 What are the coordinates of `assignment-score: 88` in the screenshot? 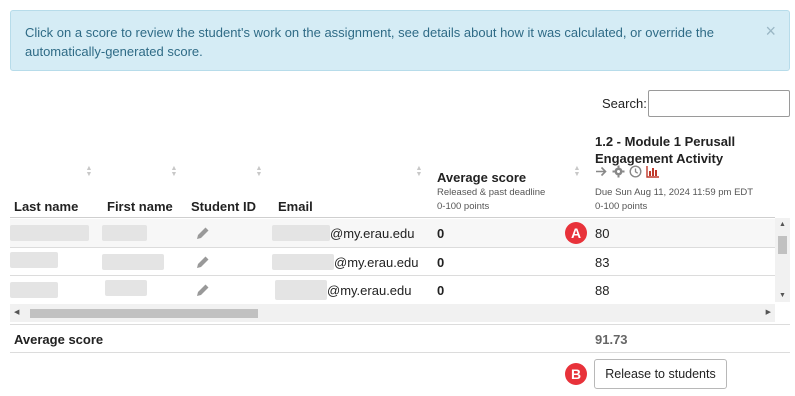 It's located at (602, 290).